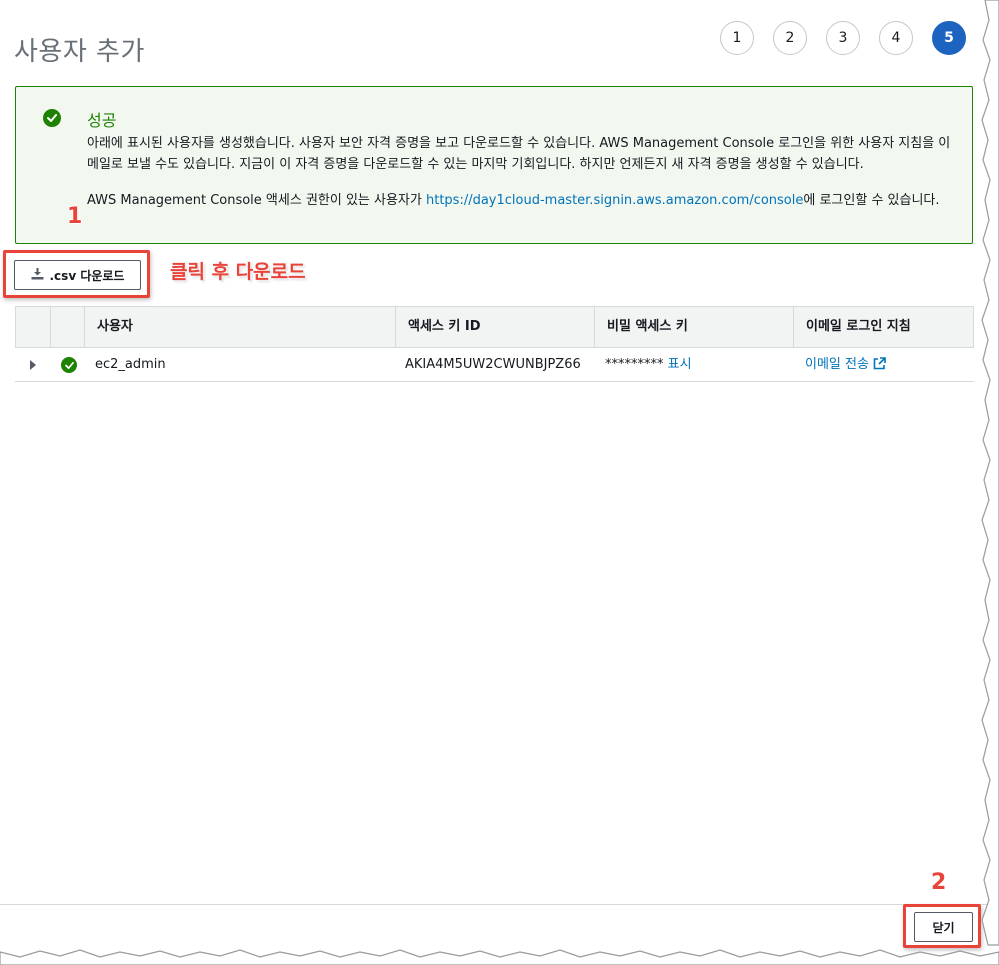 Image resolution: width=999 pixels, height=965 pixels. What do you see at coordinates (896, 38) in the screenshot?
I see `step-4: 4` at bounding box center [896, 38].